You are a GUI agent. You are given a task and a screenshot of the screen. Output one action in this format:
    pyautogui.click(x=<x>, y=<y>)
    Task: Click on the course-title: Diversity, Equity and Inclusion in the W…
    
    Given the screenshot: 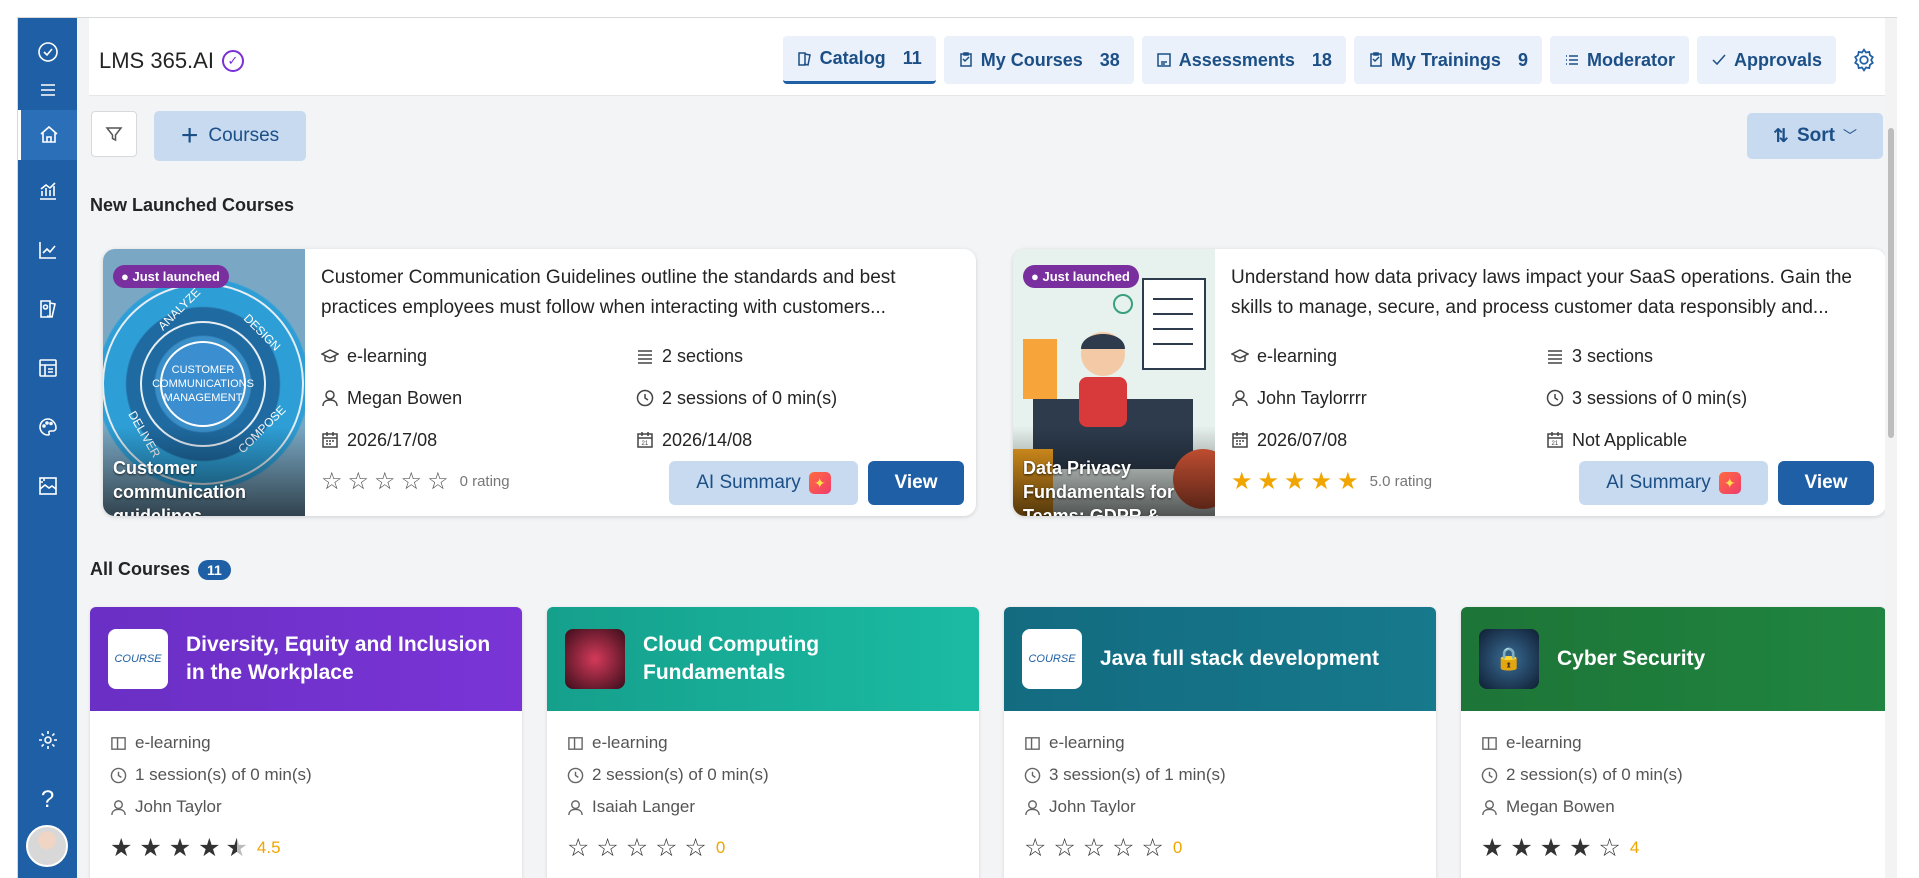 What is the action you would take?
    pyautogui.click(x=338, y=658)
    